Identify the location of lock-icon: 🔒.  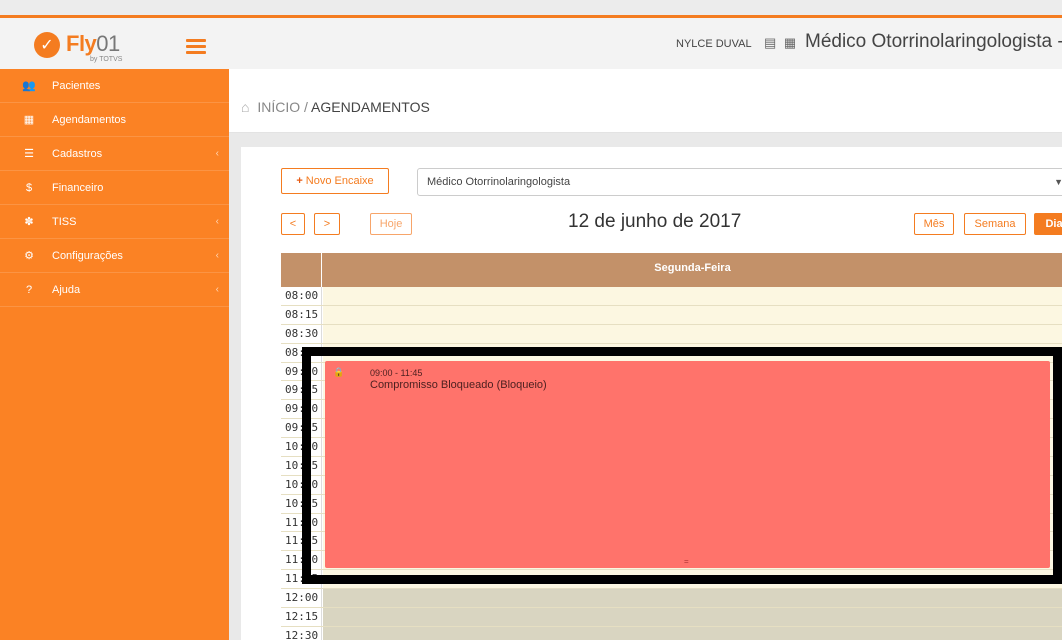
(339, 372).